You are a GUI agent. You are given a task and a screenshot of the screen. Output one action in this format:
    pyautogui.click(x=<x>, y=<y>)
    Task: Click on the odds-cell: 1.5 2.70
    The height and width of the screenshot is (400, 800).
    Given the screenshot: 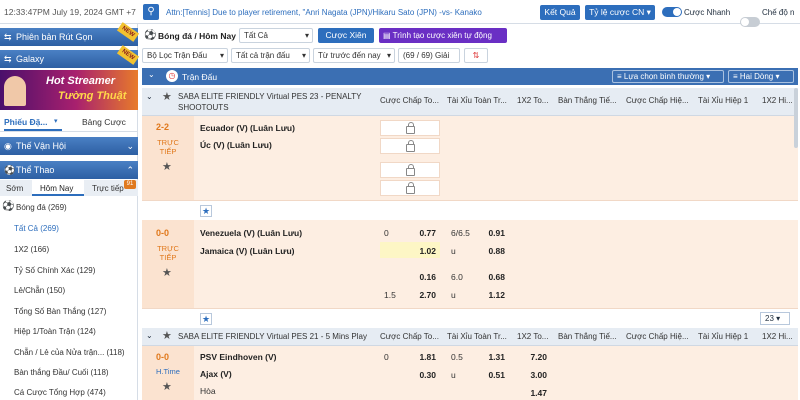 What is the action you would take?
    pyautogui.click(x=410, y=294)
    